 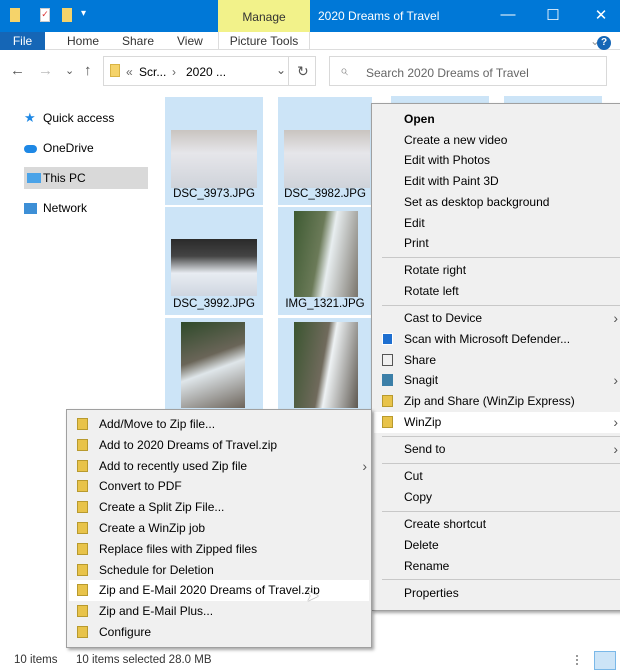 What do you see at coordinates (69, 70) in the screenshot?
I see `recent-locations-button: ⌄` at bounding box center [69, 70].